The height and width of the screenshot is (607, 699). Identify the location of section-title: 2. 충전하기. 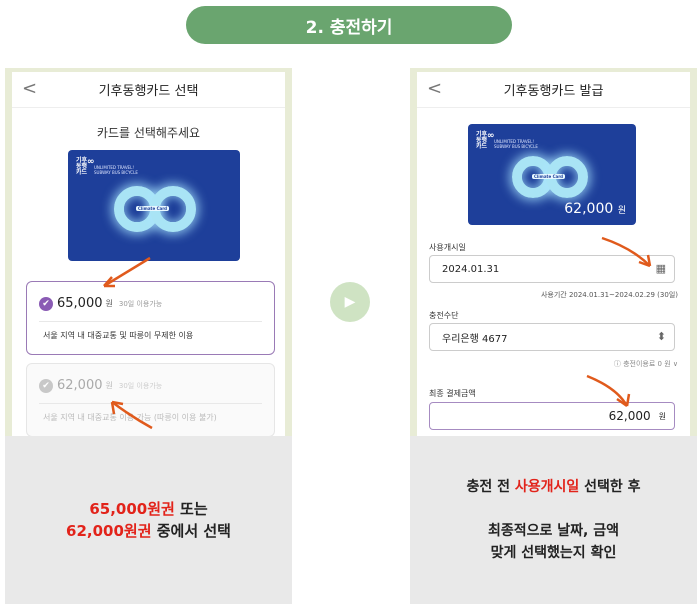
(349, 25).